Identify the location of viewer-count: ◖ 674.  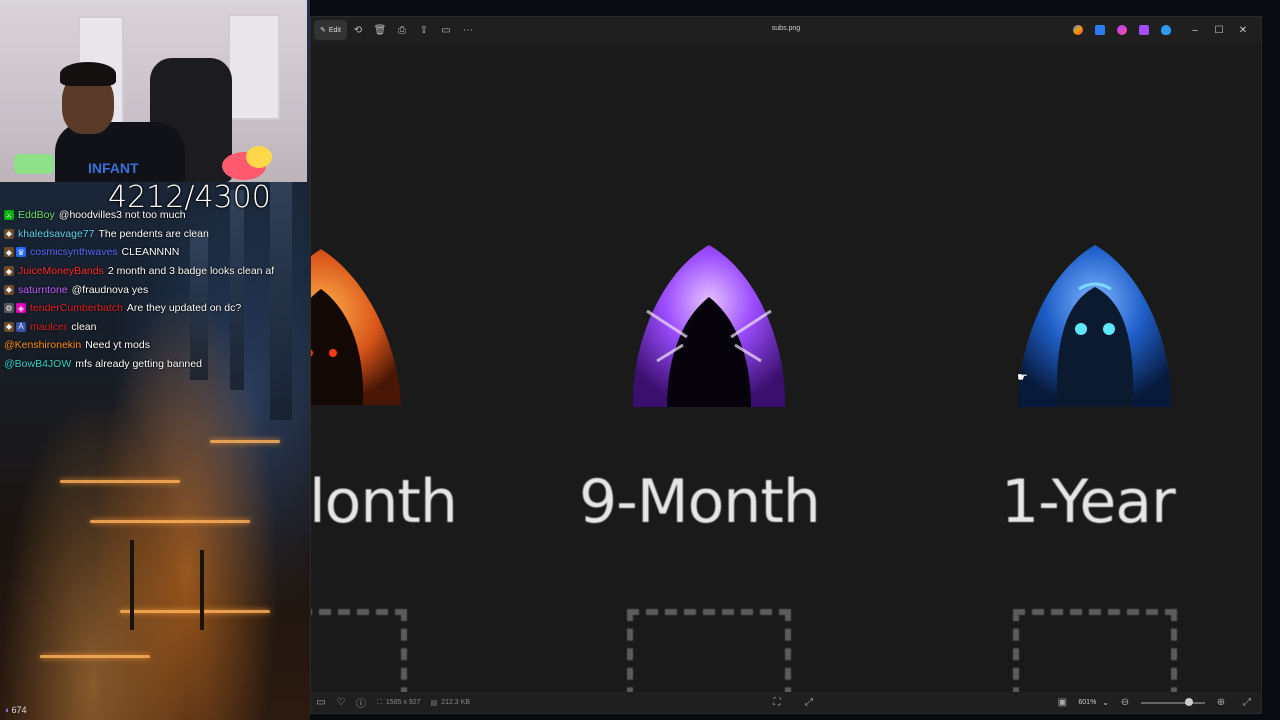
(15, 710).